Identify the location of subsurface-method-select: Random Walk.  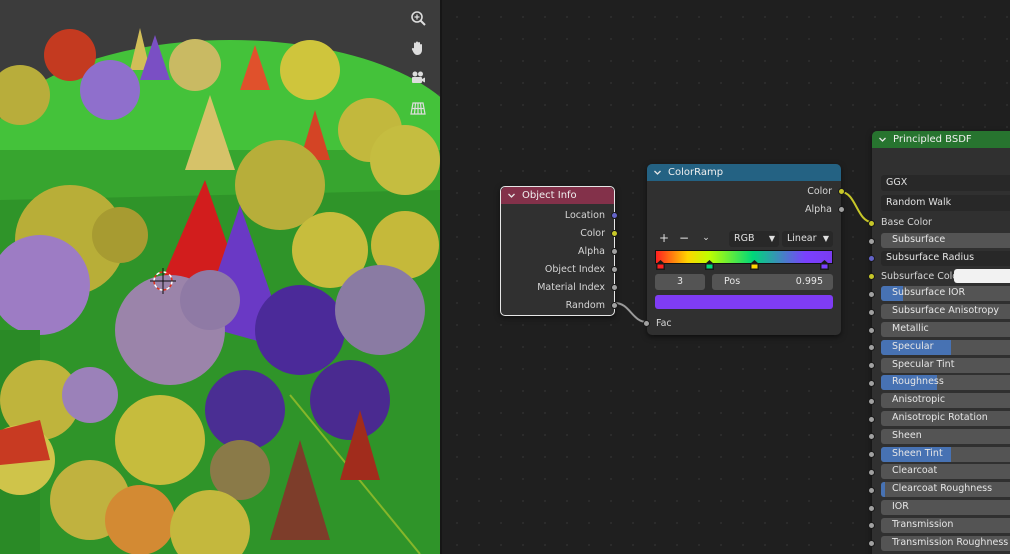
(945, 203).